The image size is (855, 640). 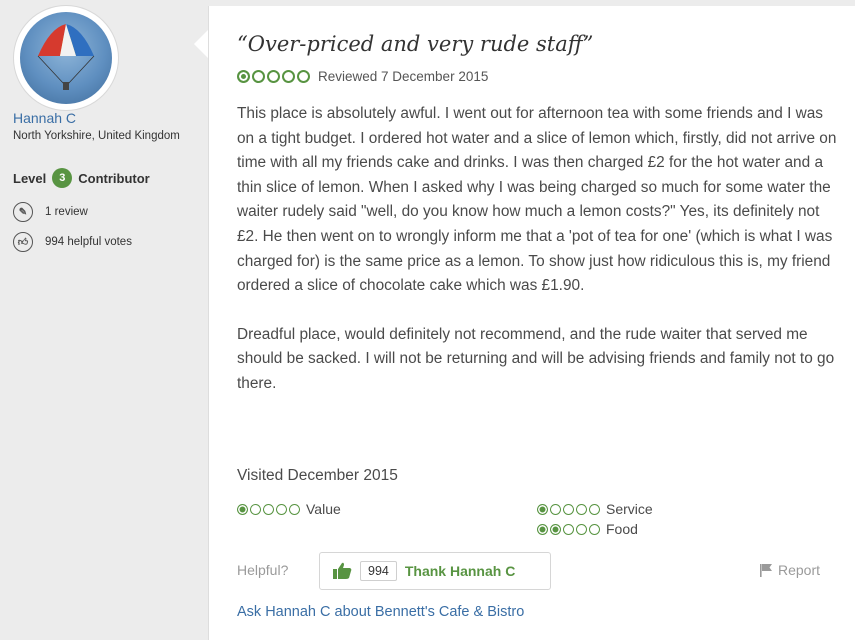 I want to click on reviewer-name: Hannah C, so click(x=44, y=118).